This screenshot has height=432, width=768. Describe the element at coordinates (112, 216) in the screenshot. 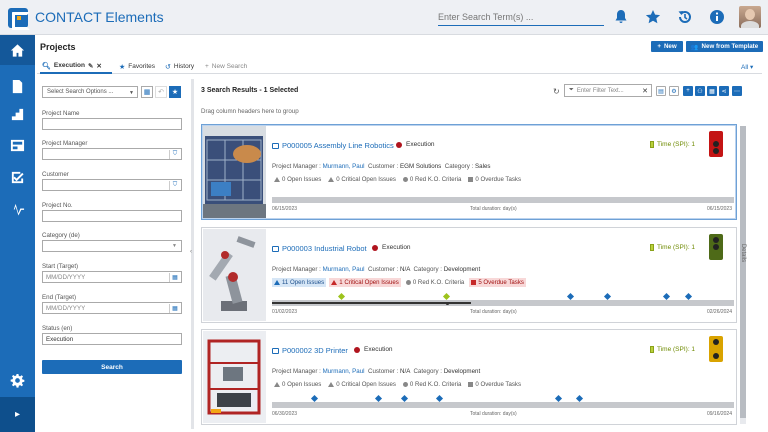

I see `project-no-field` at that location.